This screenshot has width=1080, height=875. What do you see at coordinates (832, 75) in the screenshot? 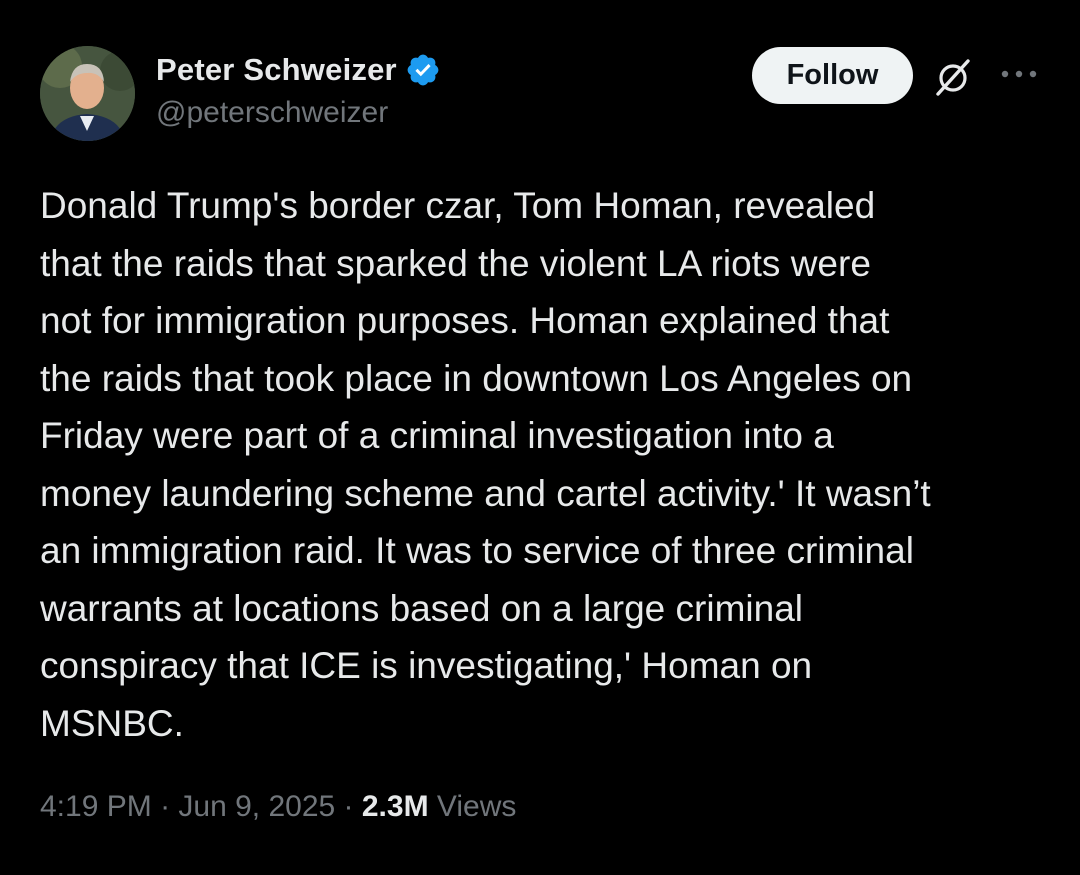
I see `follow-button: Follow` at bounding box center [832, 75].